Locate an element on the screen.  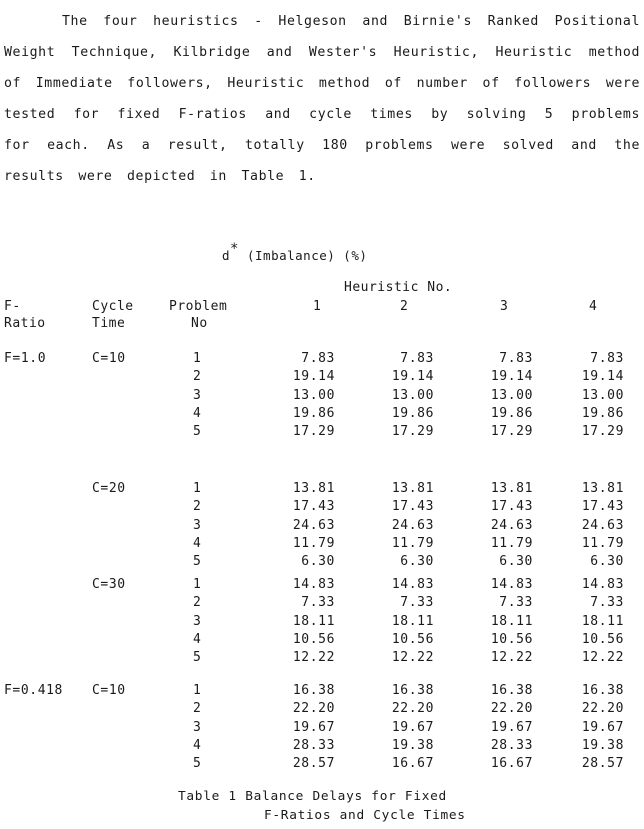
imbalance-value-h2: 18.11 is located at coordinates (412, 621).